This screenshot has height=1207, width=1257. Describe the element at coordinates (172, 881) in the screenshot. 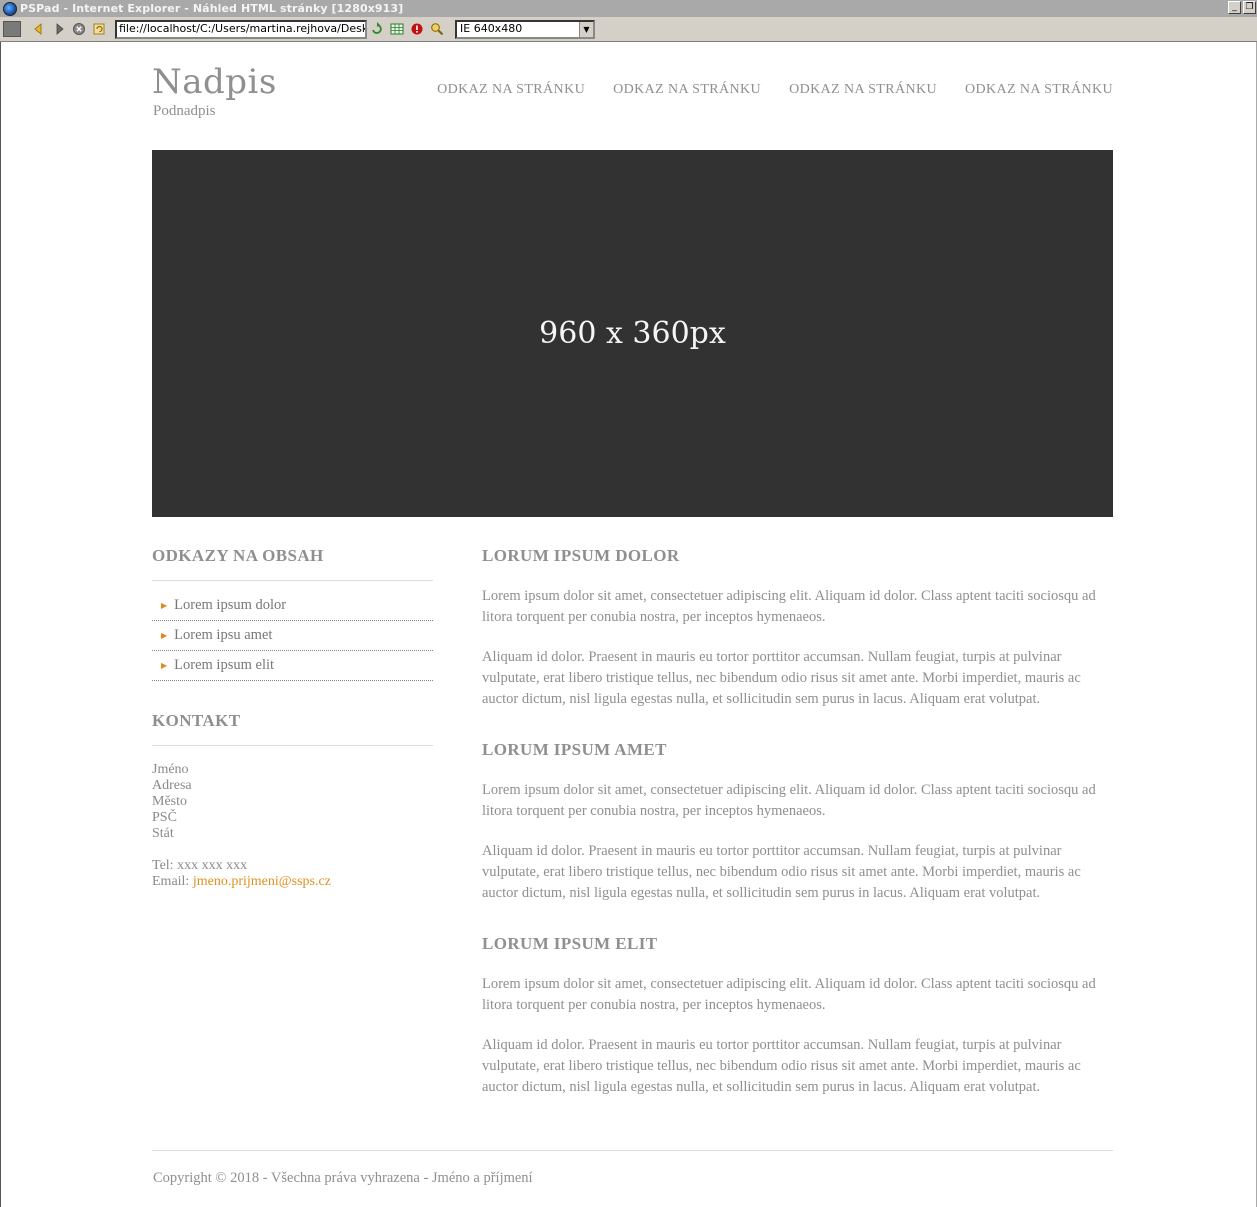

I see `email-label: Email:` at that location.